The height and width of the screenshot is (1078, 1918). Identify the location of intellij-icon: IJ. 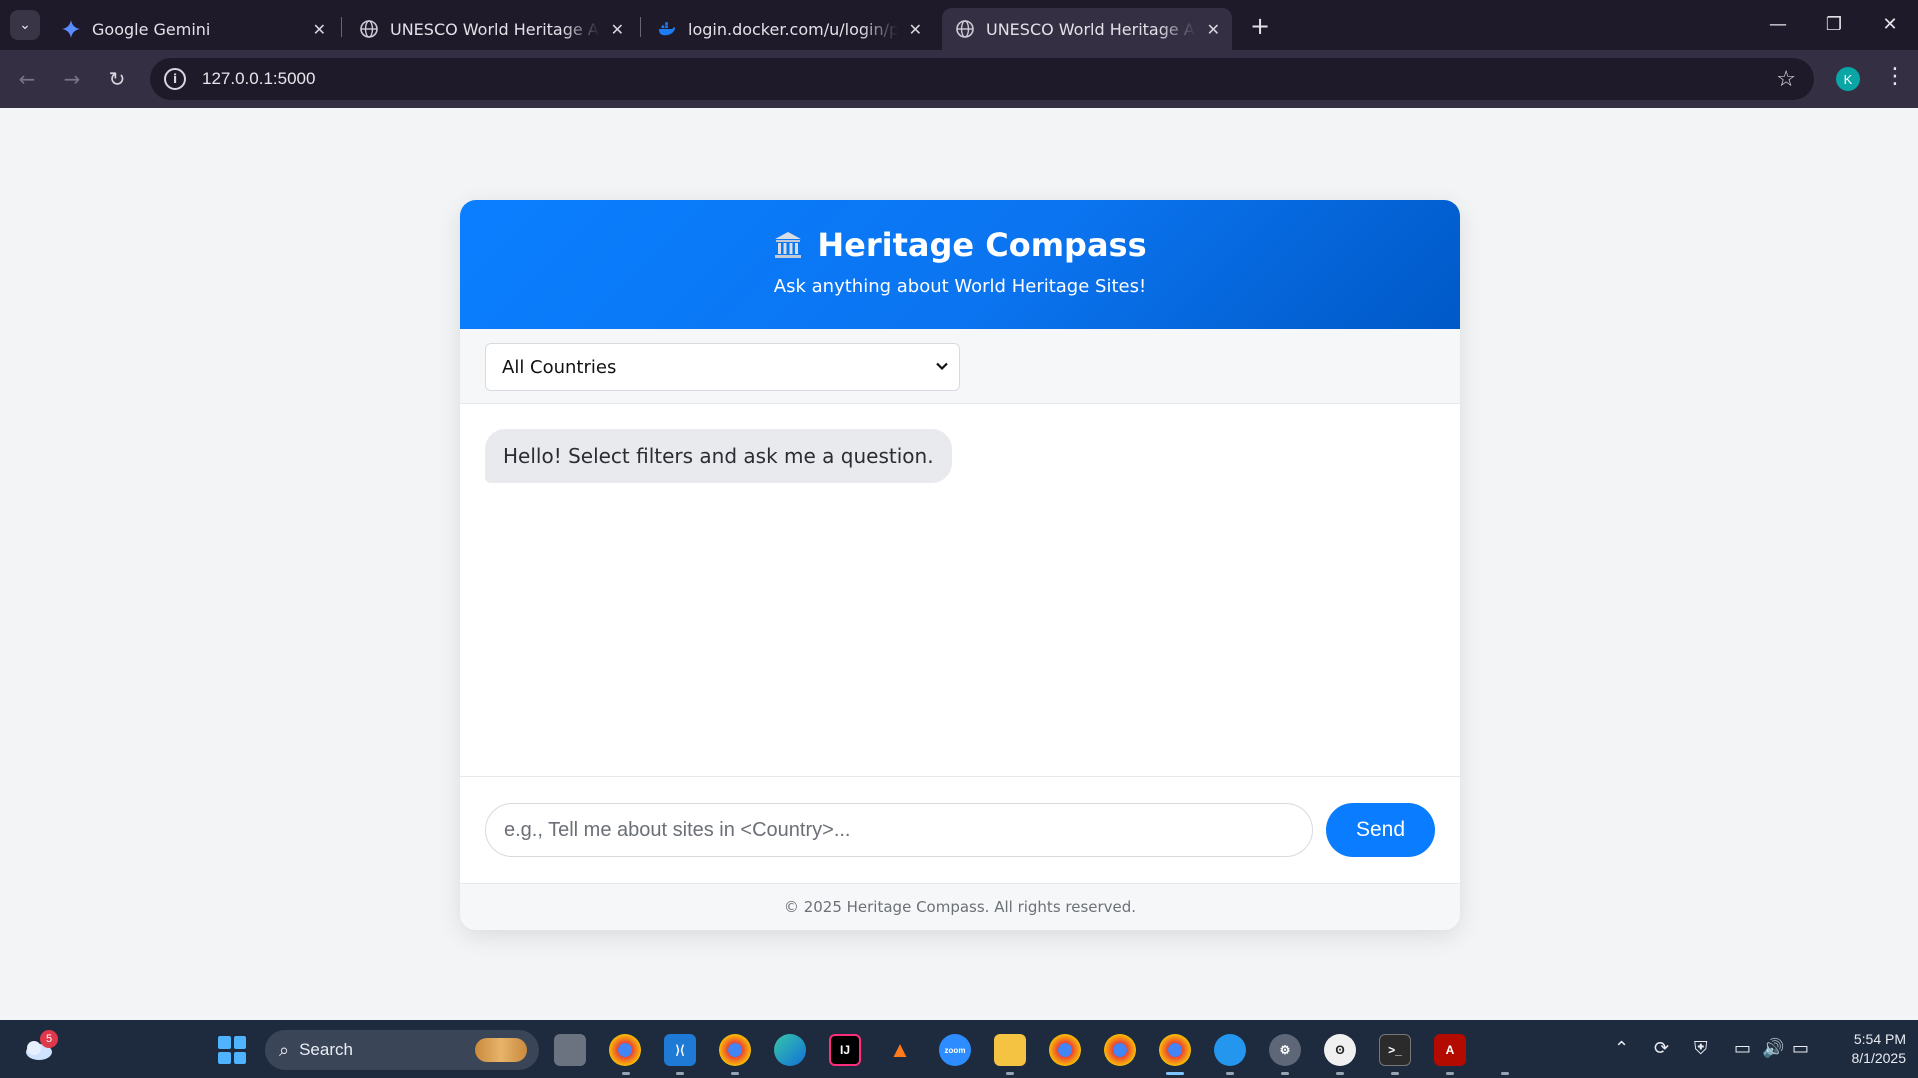
(845, 1050).